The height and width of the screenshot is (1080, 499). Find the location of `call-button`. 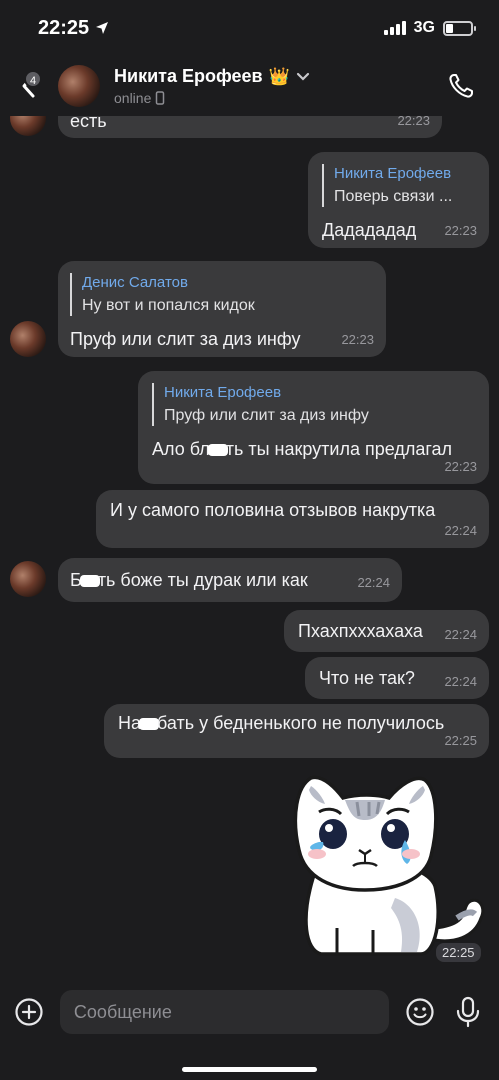

call-button is located at coordinates (461, 86).